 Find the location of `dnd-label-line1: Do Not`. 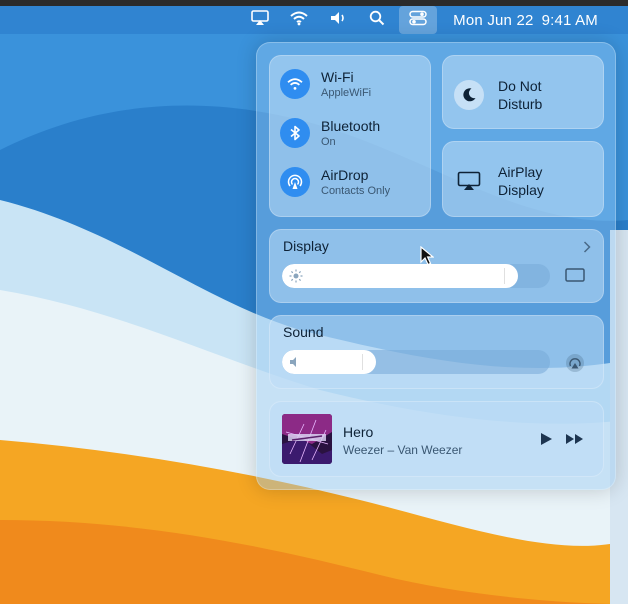

dnd-label-line1: Do Not is located at coordinates (520, 86).